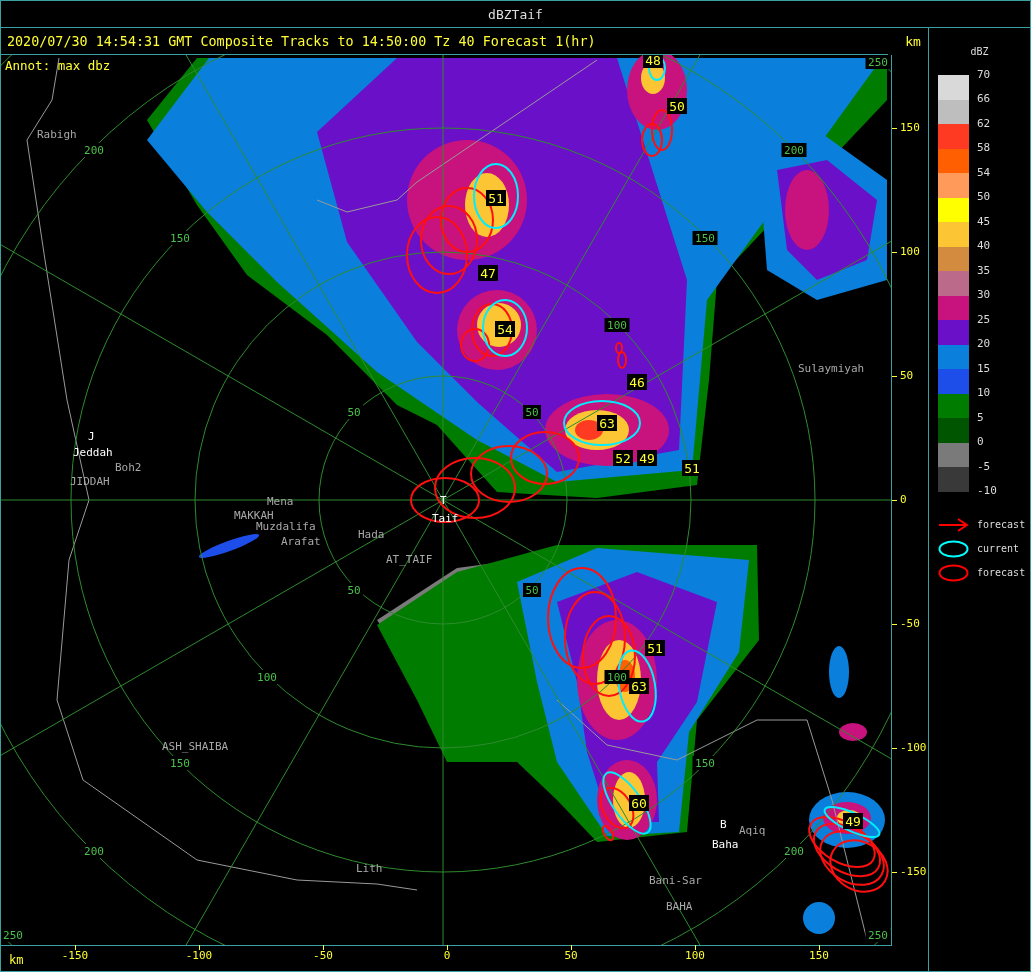 This screenshot has width=1031, height=972. Describe the element at coordinates (409, 559) in the screenshot. I see `place-label: AT_TAIF` at that location.